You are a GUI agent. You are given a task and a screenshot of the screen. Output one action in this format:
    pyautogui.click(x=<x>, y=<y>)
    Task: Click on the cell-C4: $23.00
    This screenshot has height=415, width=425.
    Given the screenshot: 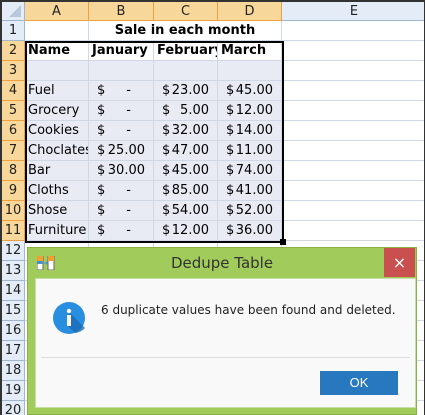 What is the action you would take?
    pyautogui.click(x=186, y=91)
    